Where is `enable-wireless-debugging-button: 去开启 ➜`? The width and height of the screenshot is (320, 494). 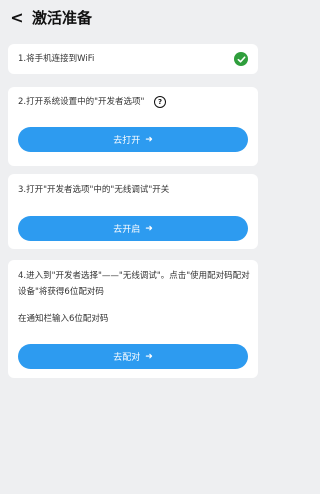 enable-wireless-debugging-button: 去开启 ➜ is located at coordinates (133, 228).